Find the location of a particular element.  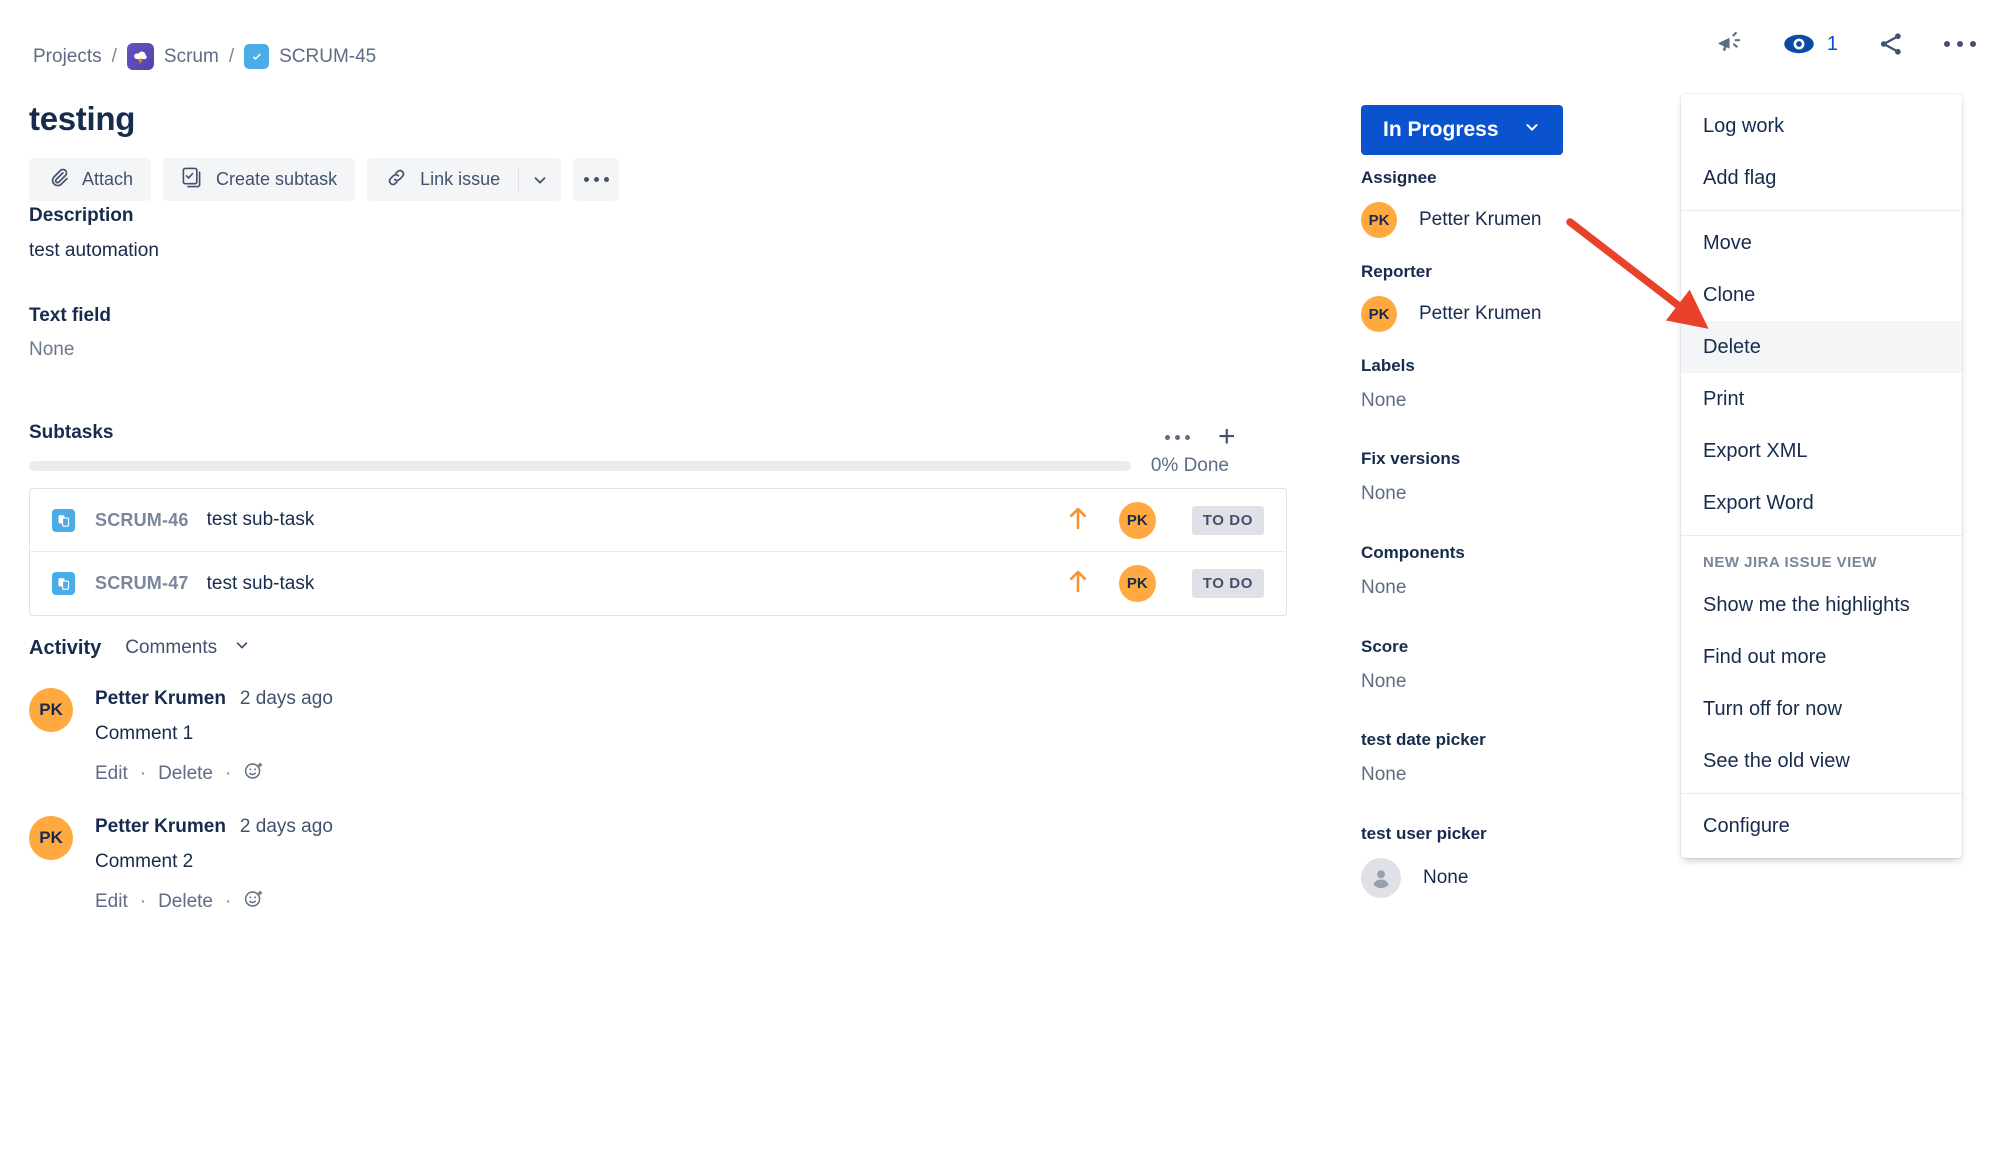

menu-item-see-the-old-view: See the old view is located at coordinates (1821, 761).